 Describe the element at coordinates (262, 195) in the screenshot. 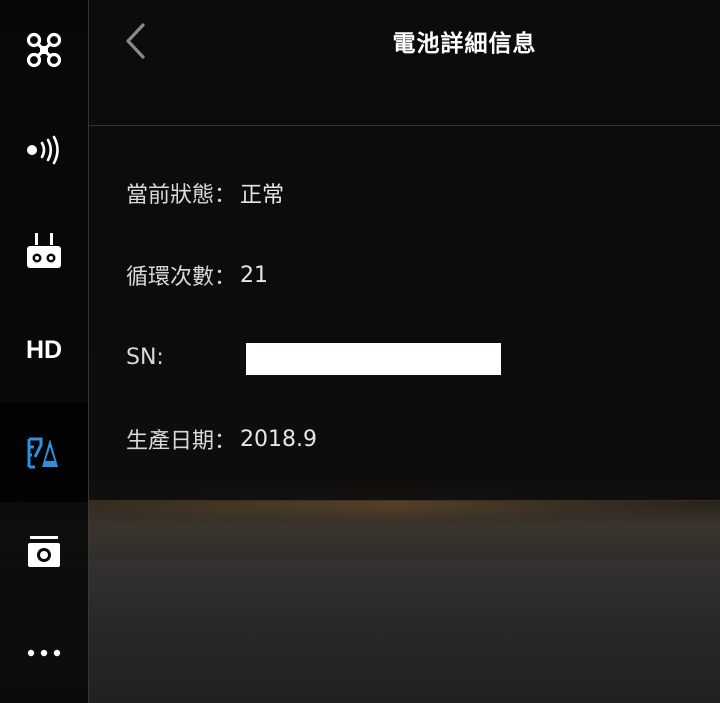

I see `status-value: 正常` at that location.